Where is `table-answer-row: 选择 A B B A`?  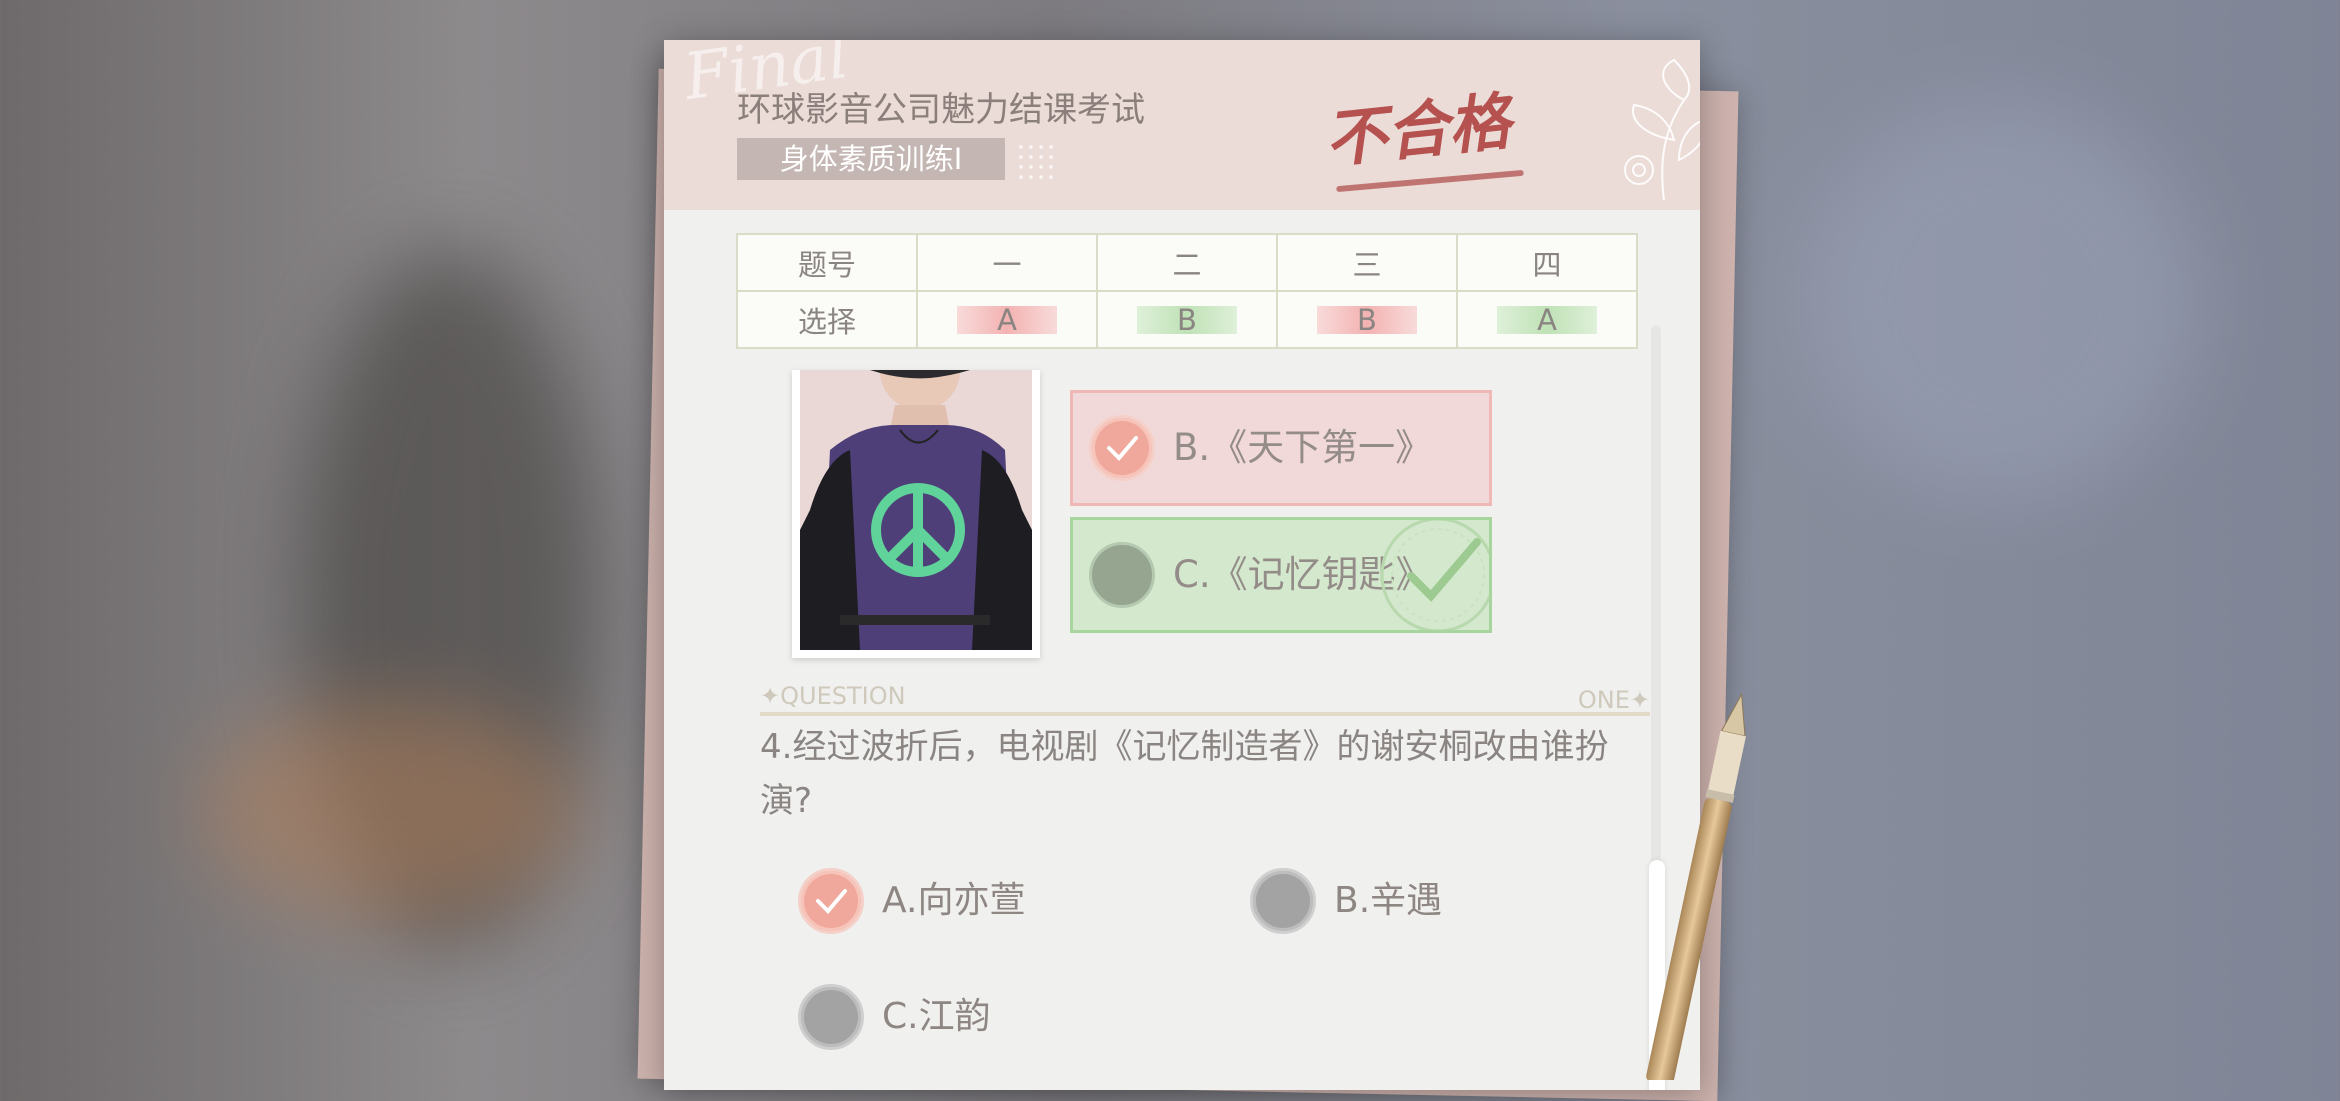 table-answer-row: 选择 A B B A is located at coordinates (1187, 319).